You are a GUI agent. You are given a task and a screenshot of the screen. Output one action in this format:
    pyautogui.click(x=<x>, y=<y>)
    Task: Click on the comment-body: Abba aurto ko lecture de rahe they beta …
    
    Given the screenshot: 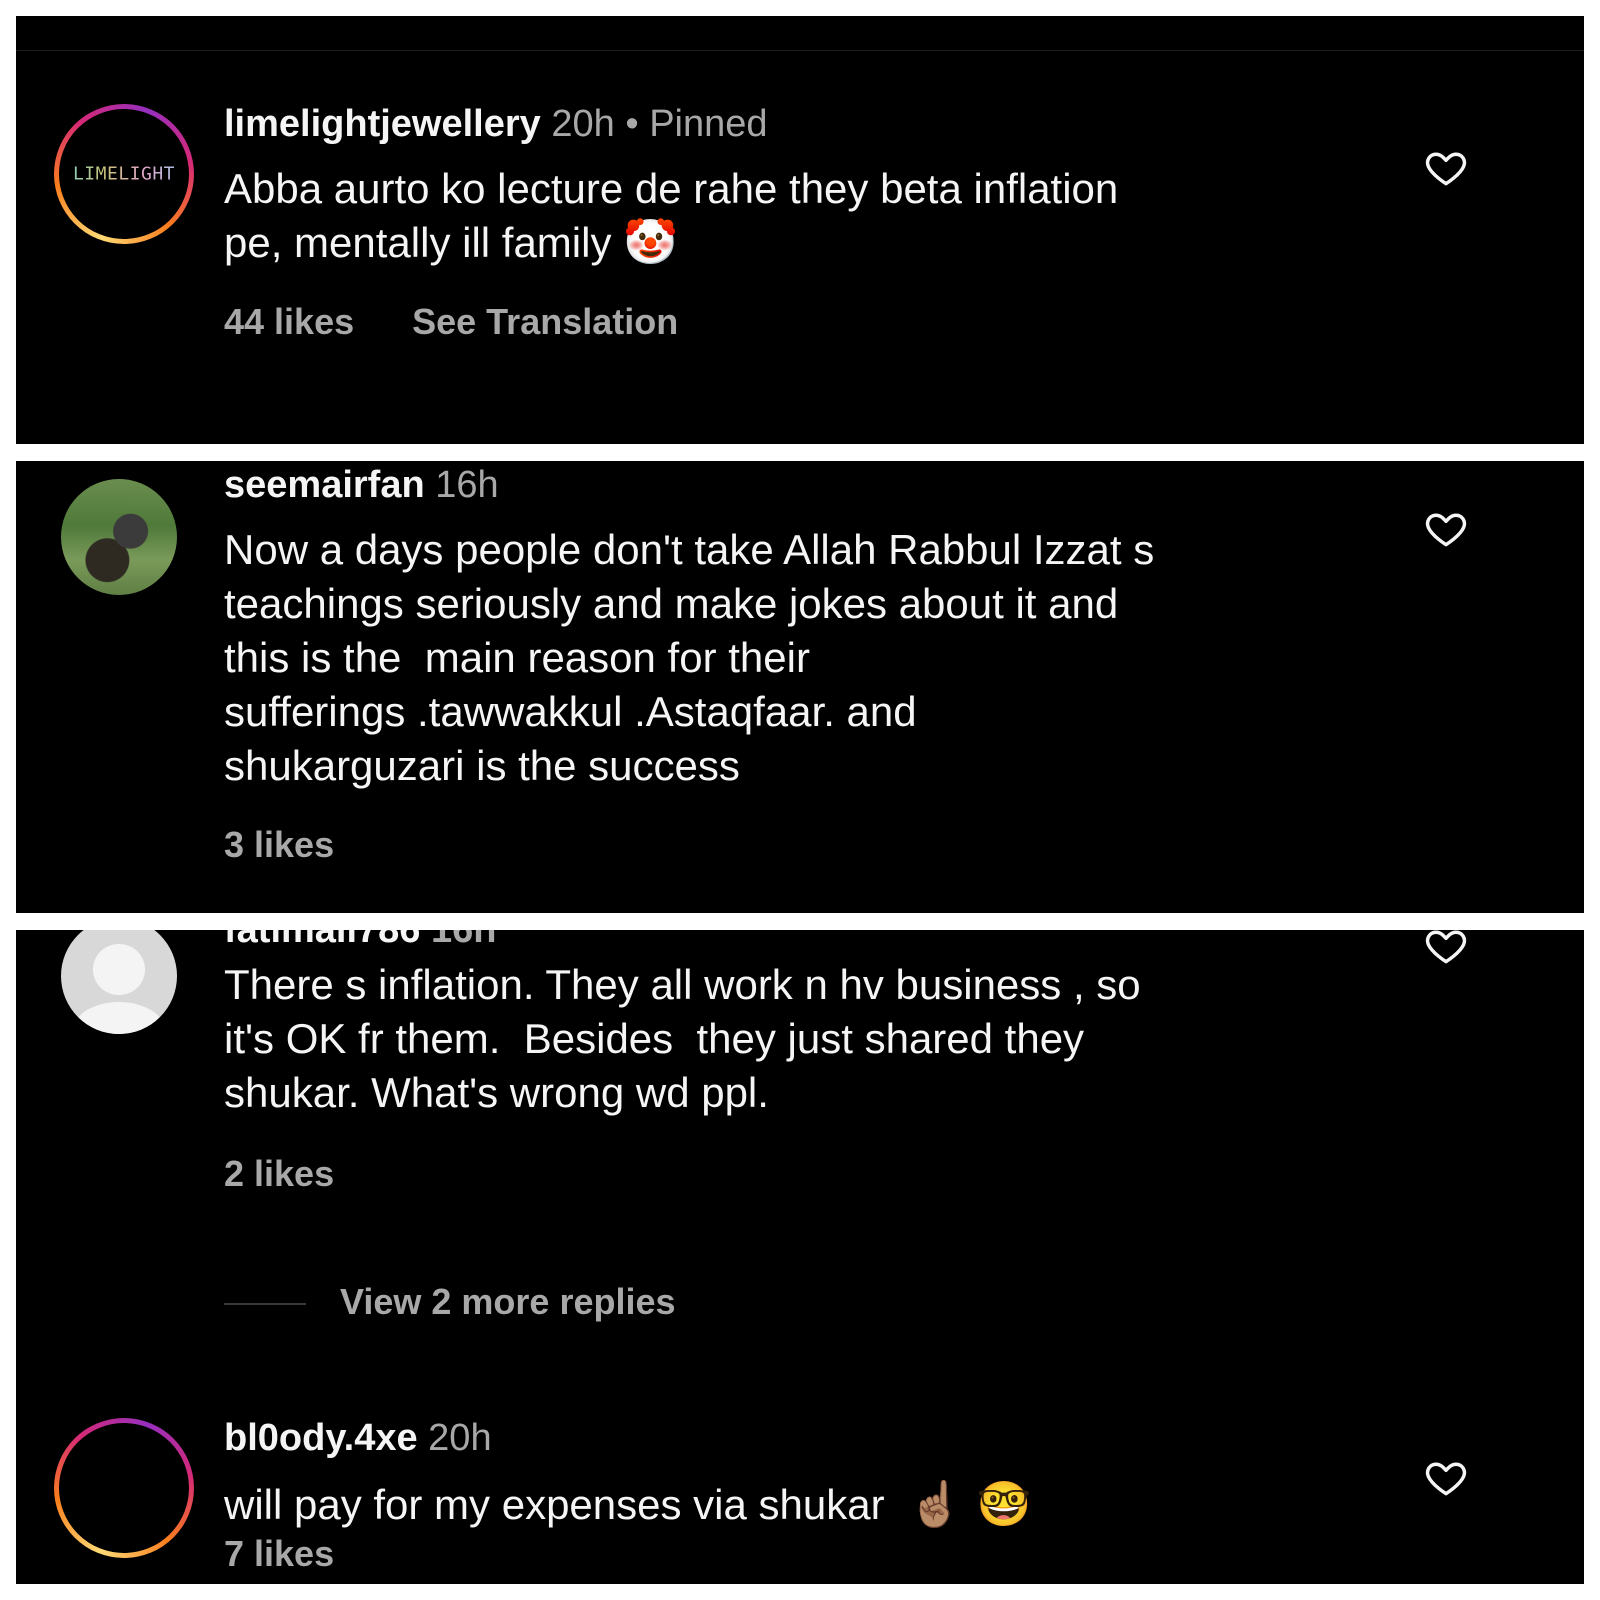 What is the action you would take?
    pyautogui.click(x=814, y=216)
    